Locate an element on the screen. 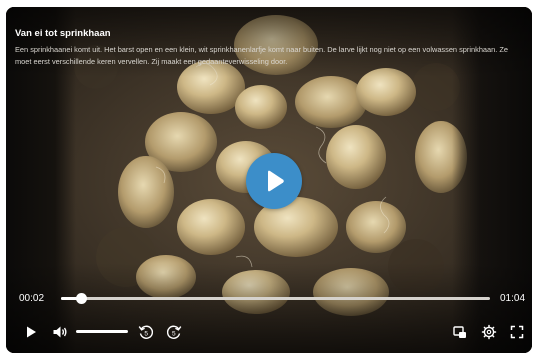  fullscreen-button is located at coordinates (517, 332).